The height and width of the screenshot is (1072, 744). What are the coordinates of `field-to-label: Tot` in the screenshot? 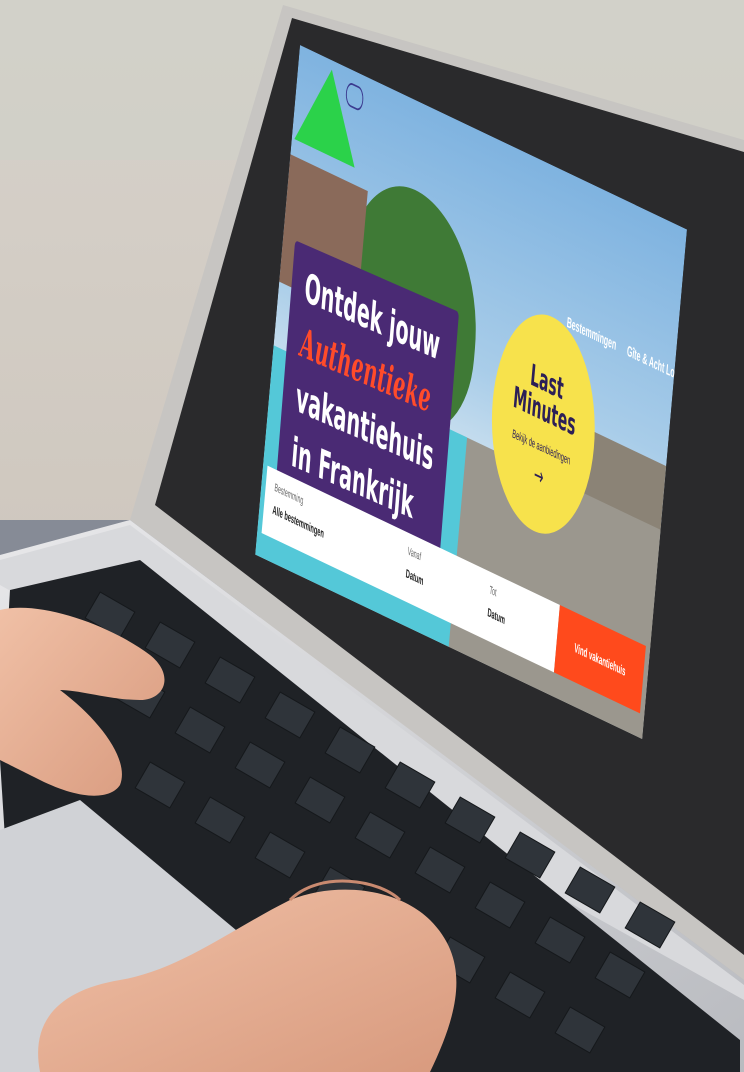 It's located at (493, 591).